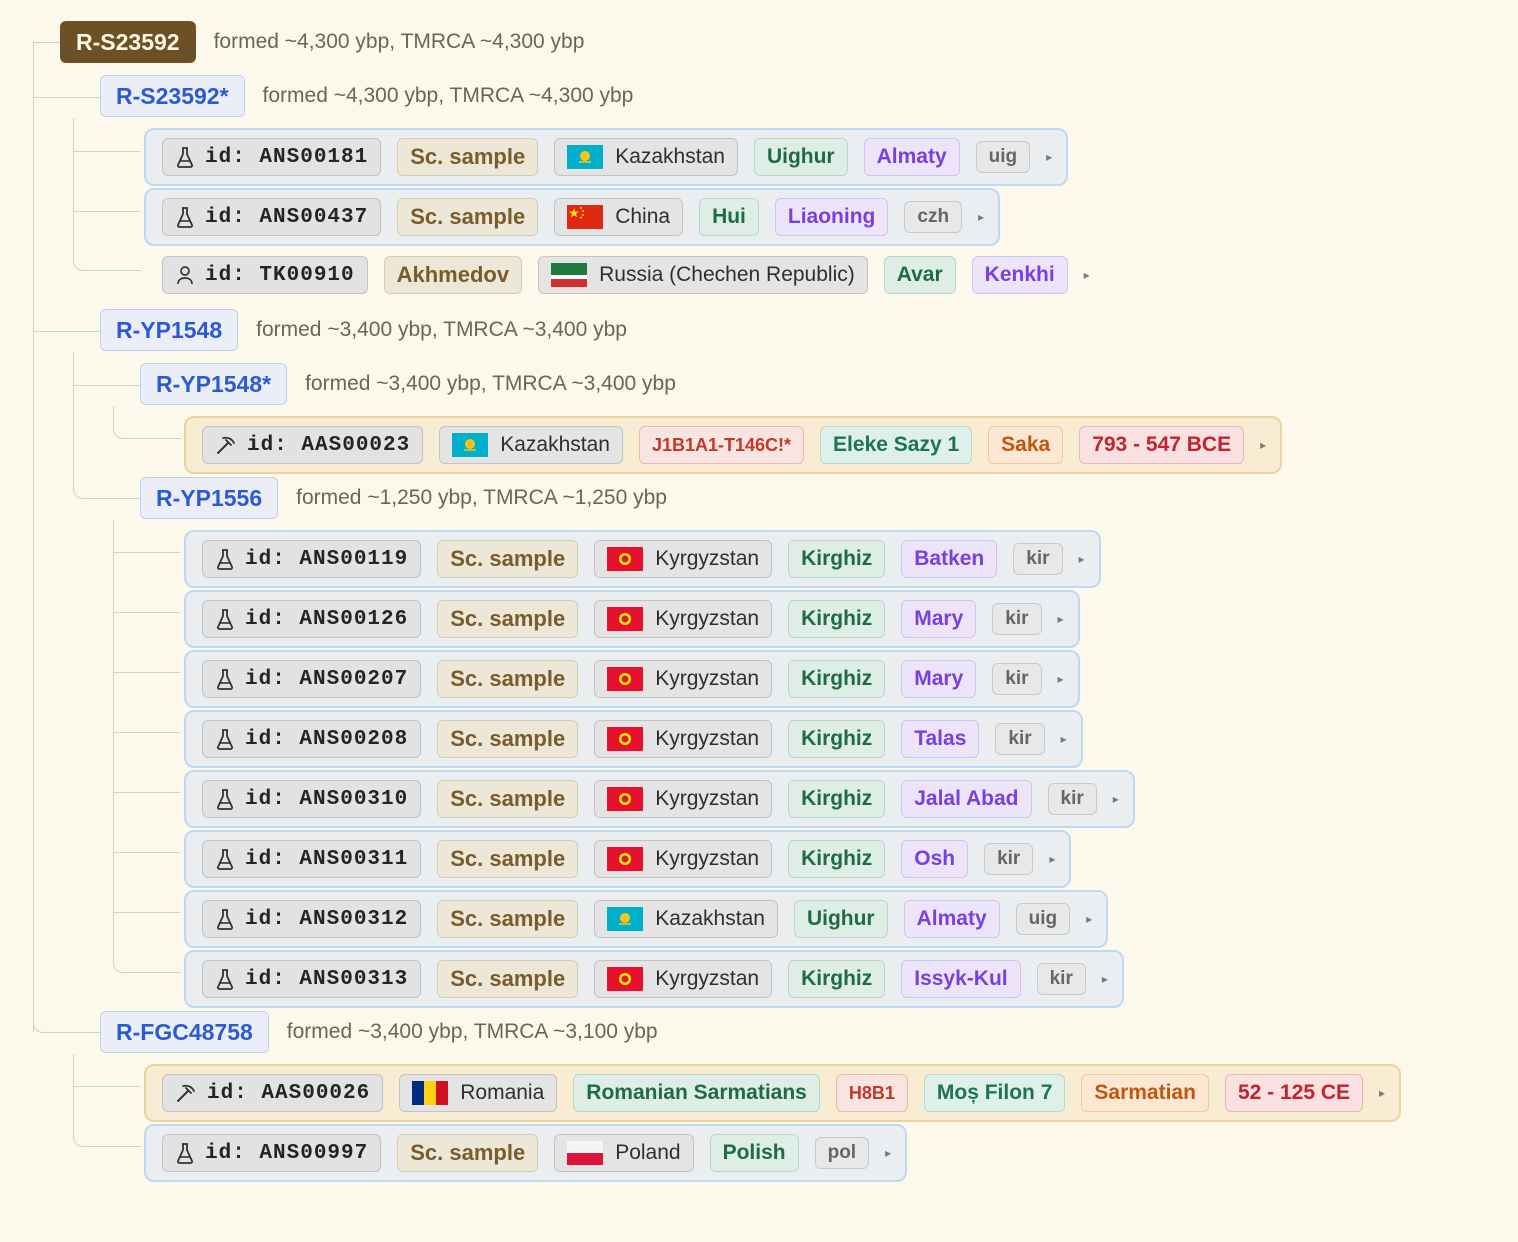  Describe the element at coordinates (729, 217) in the screenshot. I see `ethnic-chip: Hui` at that location.